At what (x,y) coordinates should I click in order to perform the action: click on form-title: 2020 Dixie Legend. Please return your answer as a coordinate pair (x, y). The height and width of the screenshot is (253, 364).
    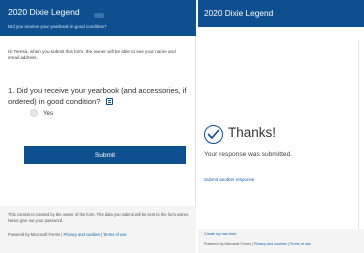
    Looking at the image, I should click on (44, 12).